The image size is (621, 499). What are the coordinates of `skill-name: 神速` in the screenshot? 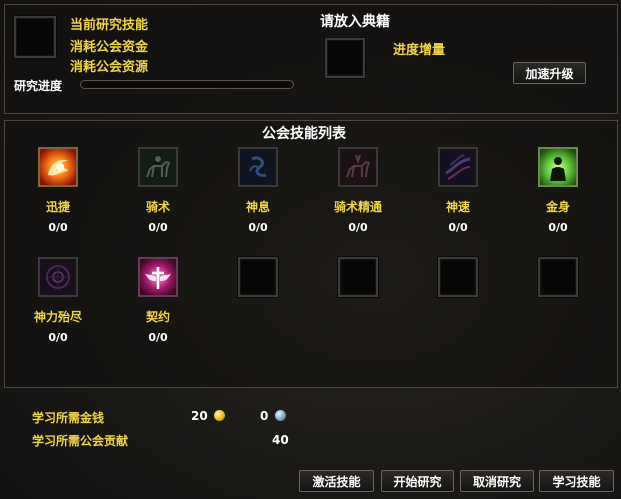 It's located at (457, 207).